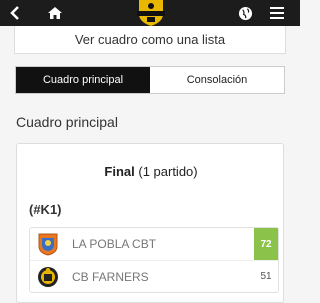  I want to click on top-navigation-bar, so click(150, 13).